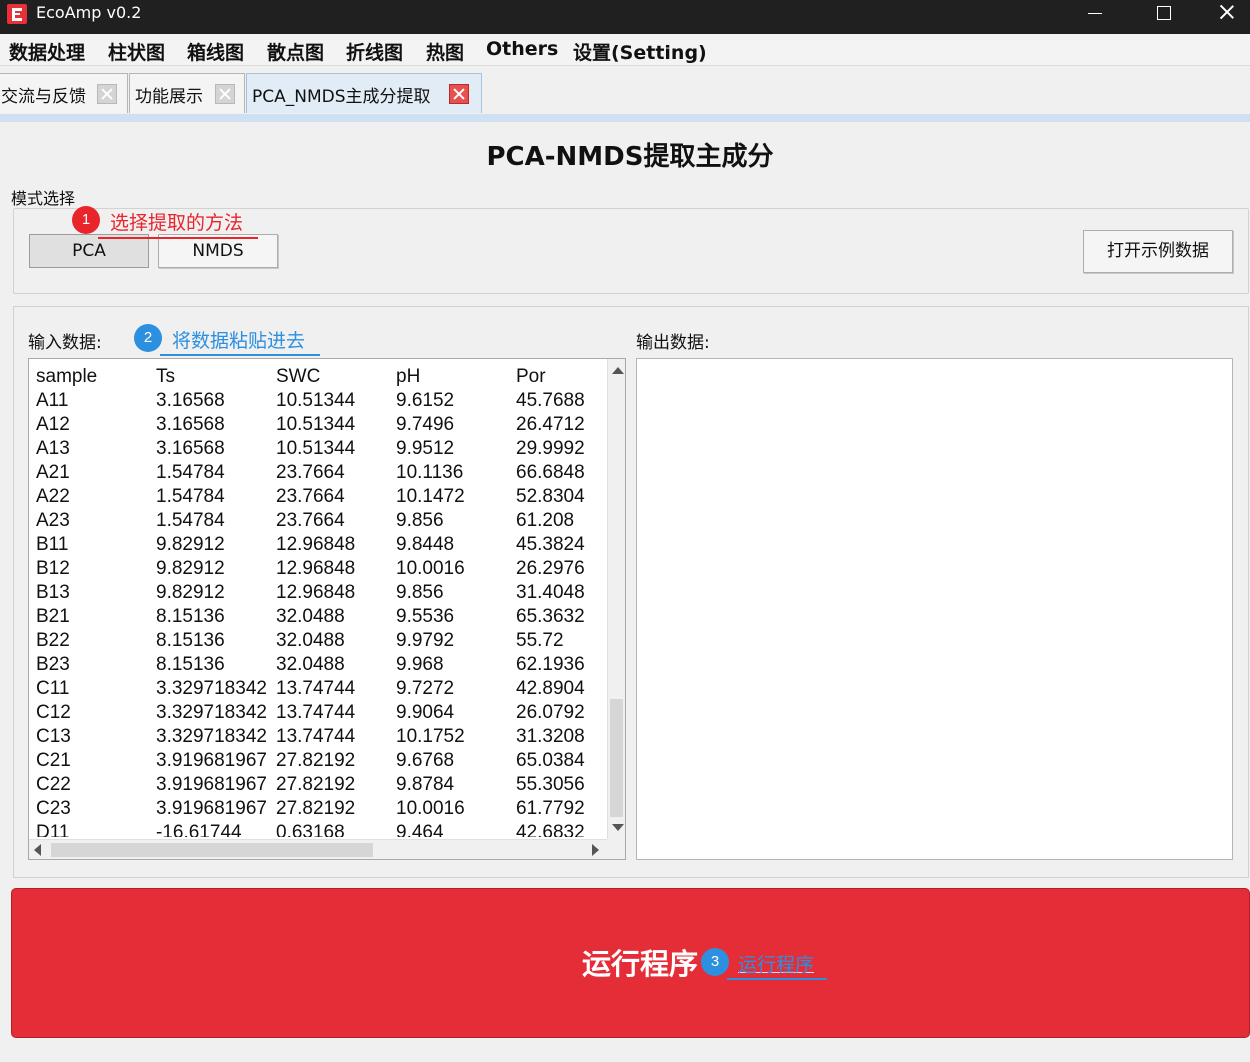  What do you see at coordinates (550, 784) in the screenshot?
I see `input-cell: 55.3056` at bounding box center [550, 784].